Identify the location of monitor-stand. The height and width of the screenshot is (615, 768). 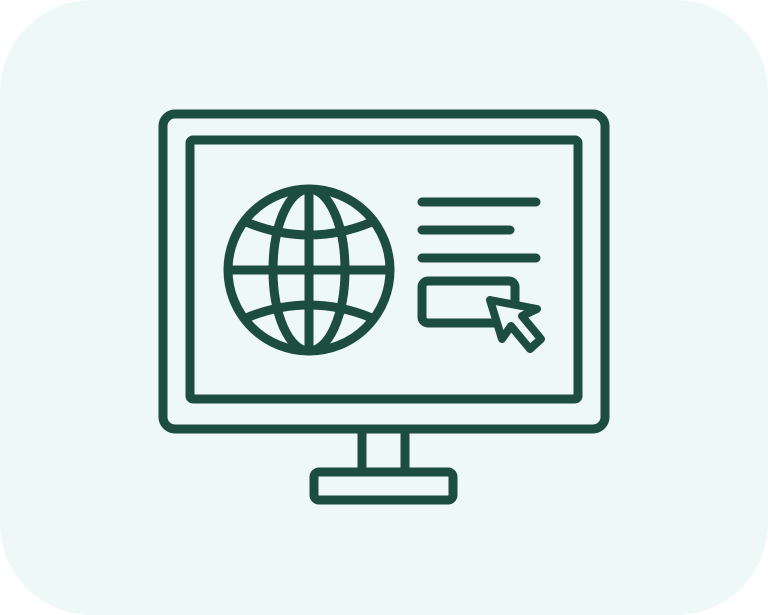
(383, 465).